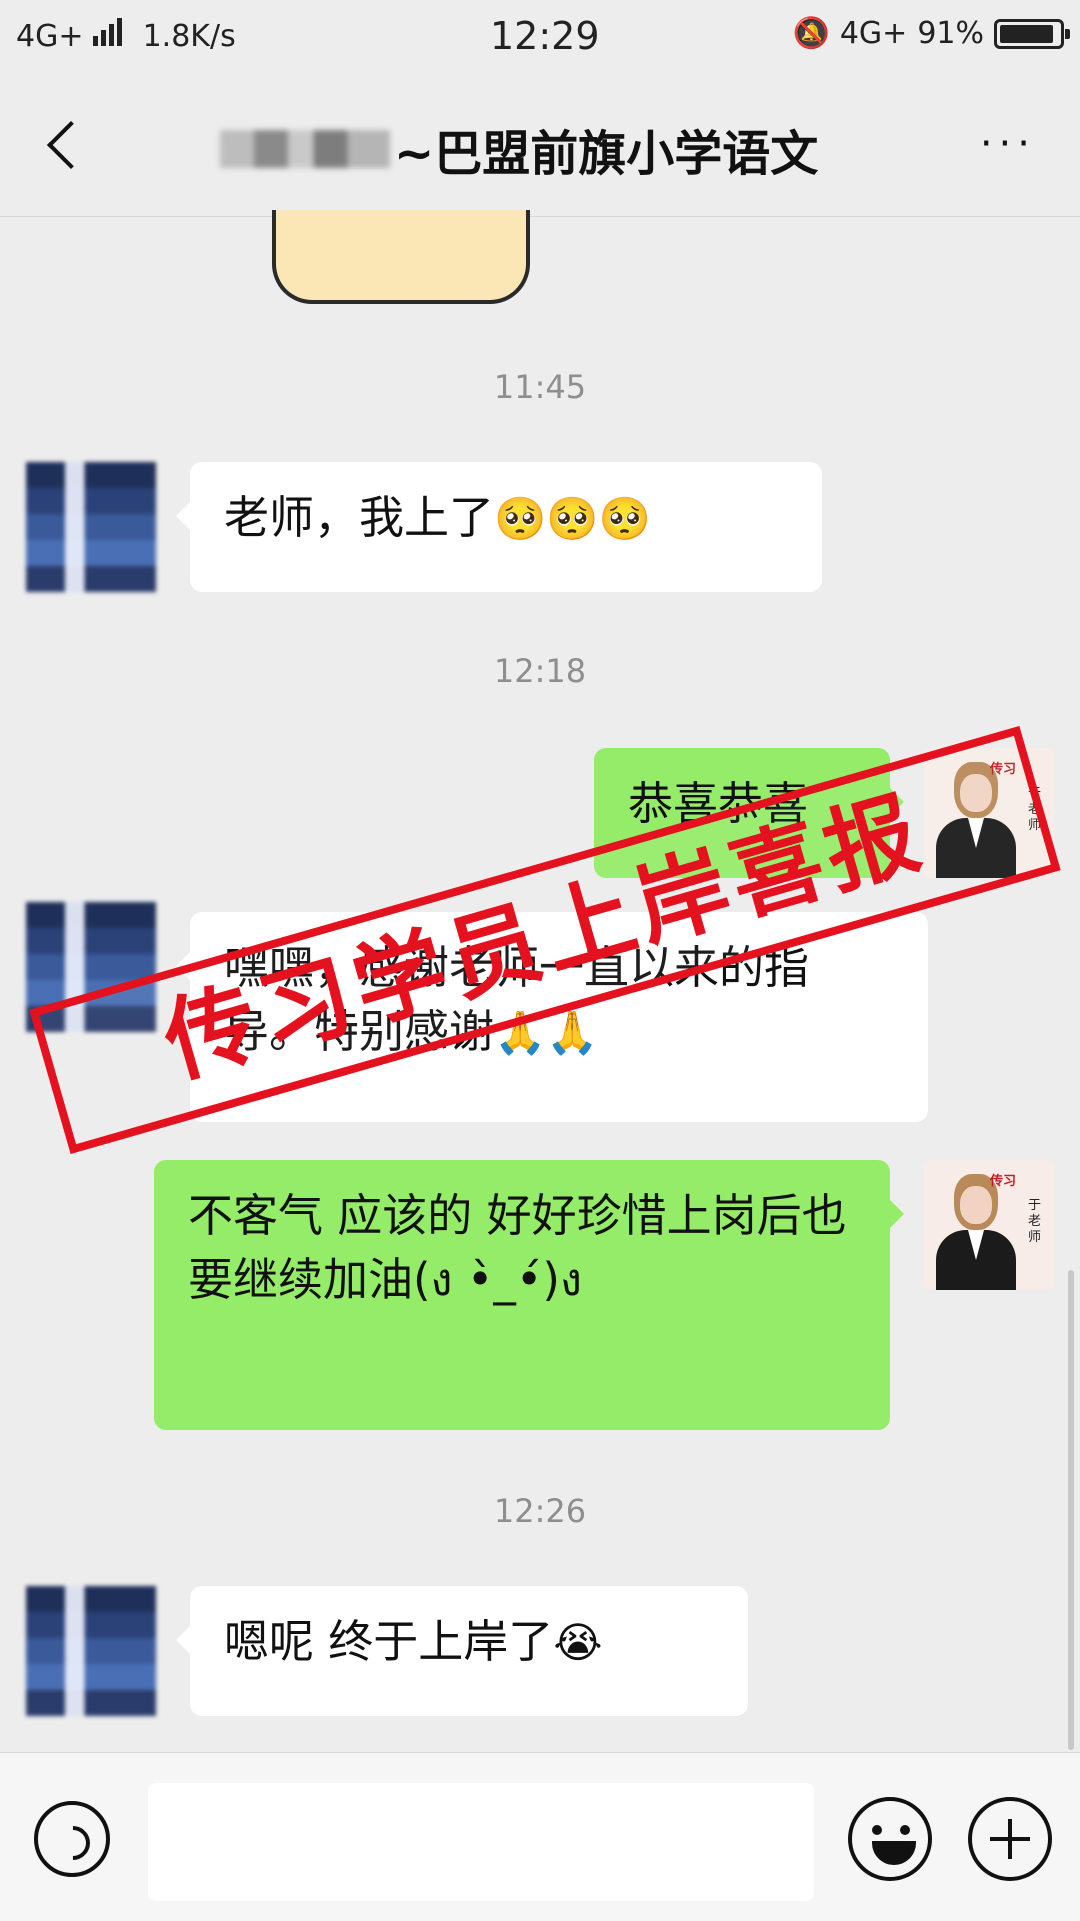 The height and width of the screenshot is (1921, 1080). I want to click on timestamp: 11:45, so click(540, 387).